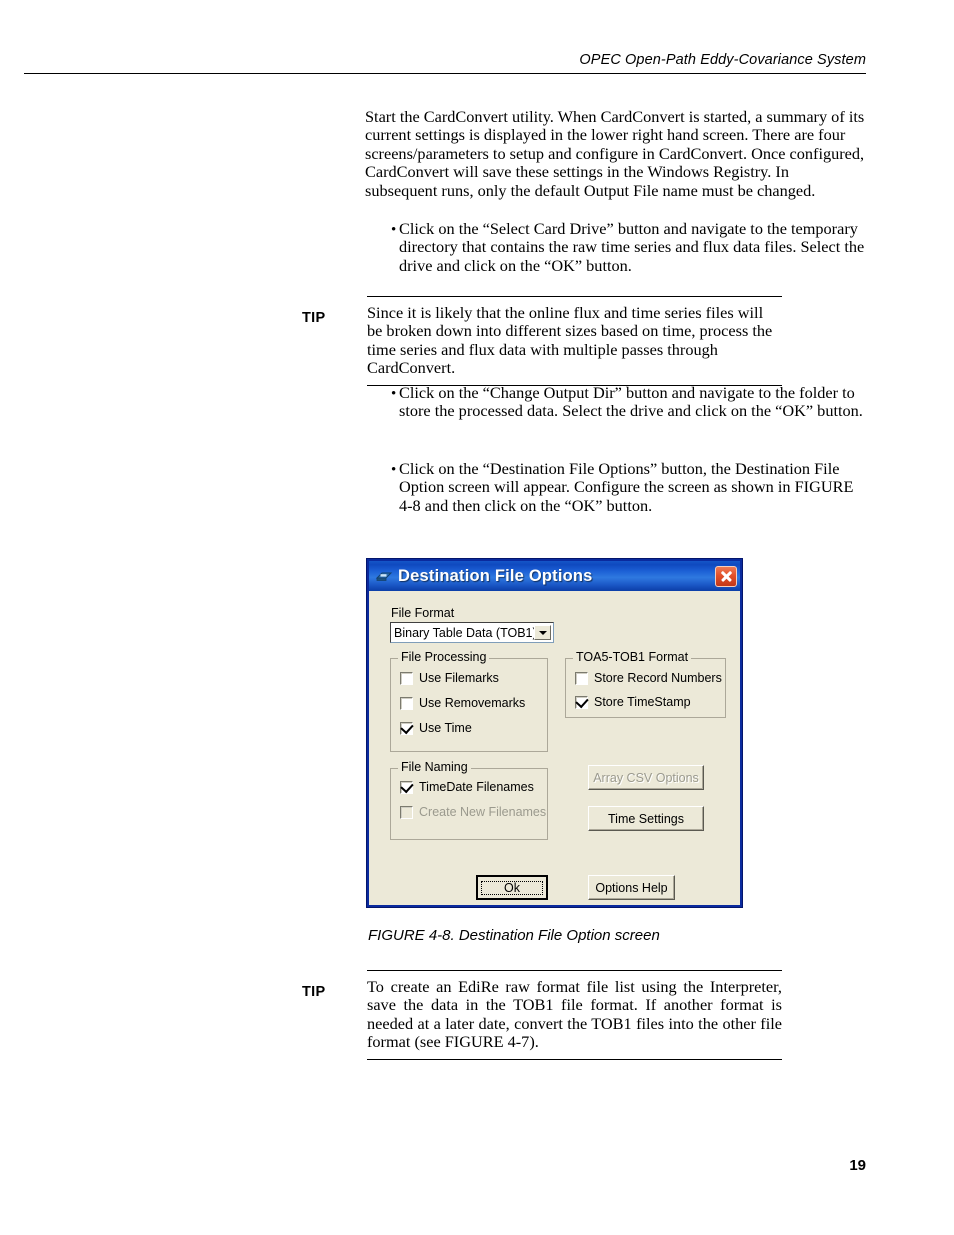  Describe the element at coordinates (857, 1165) in the screenshot. I see `page-number: 19` at that location.